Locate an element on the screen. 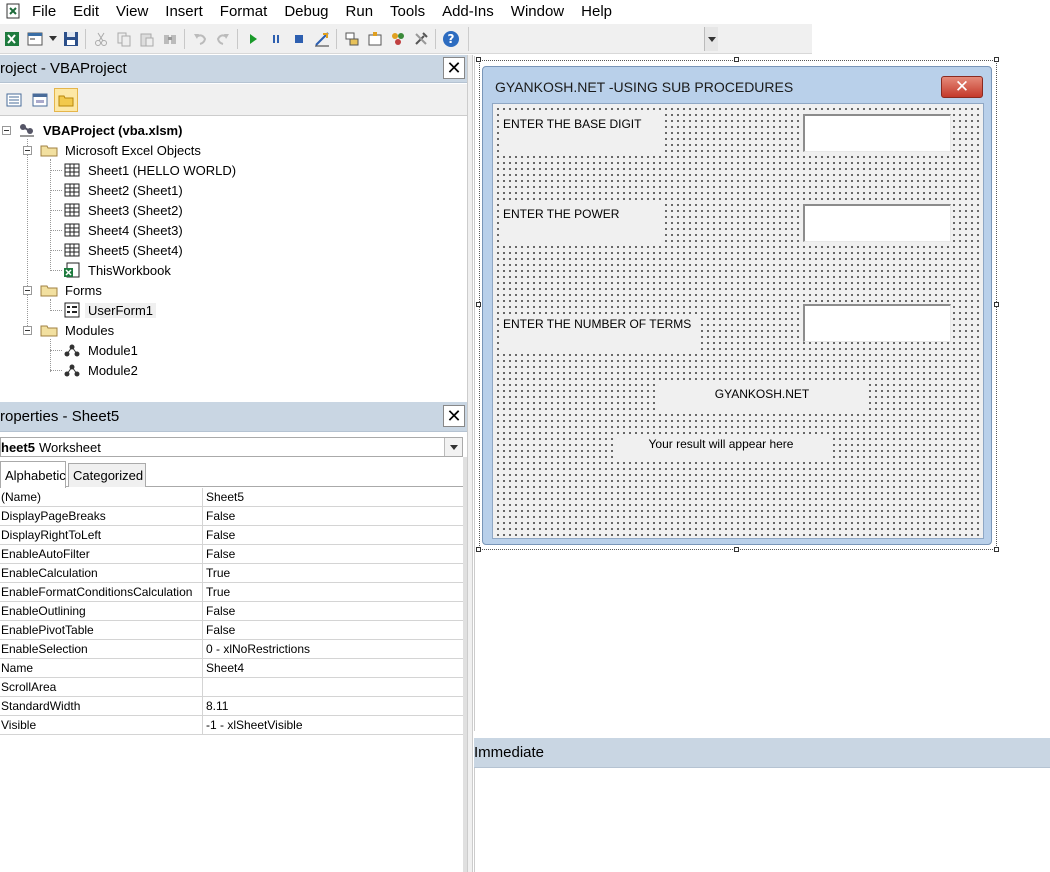 The width and height of the screenshot is (1050, 872). menu-run: Run is located at coordinates (360, 11).